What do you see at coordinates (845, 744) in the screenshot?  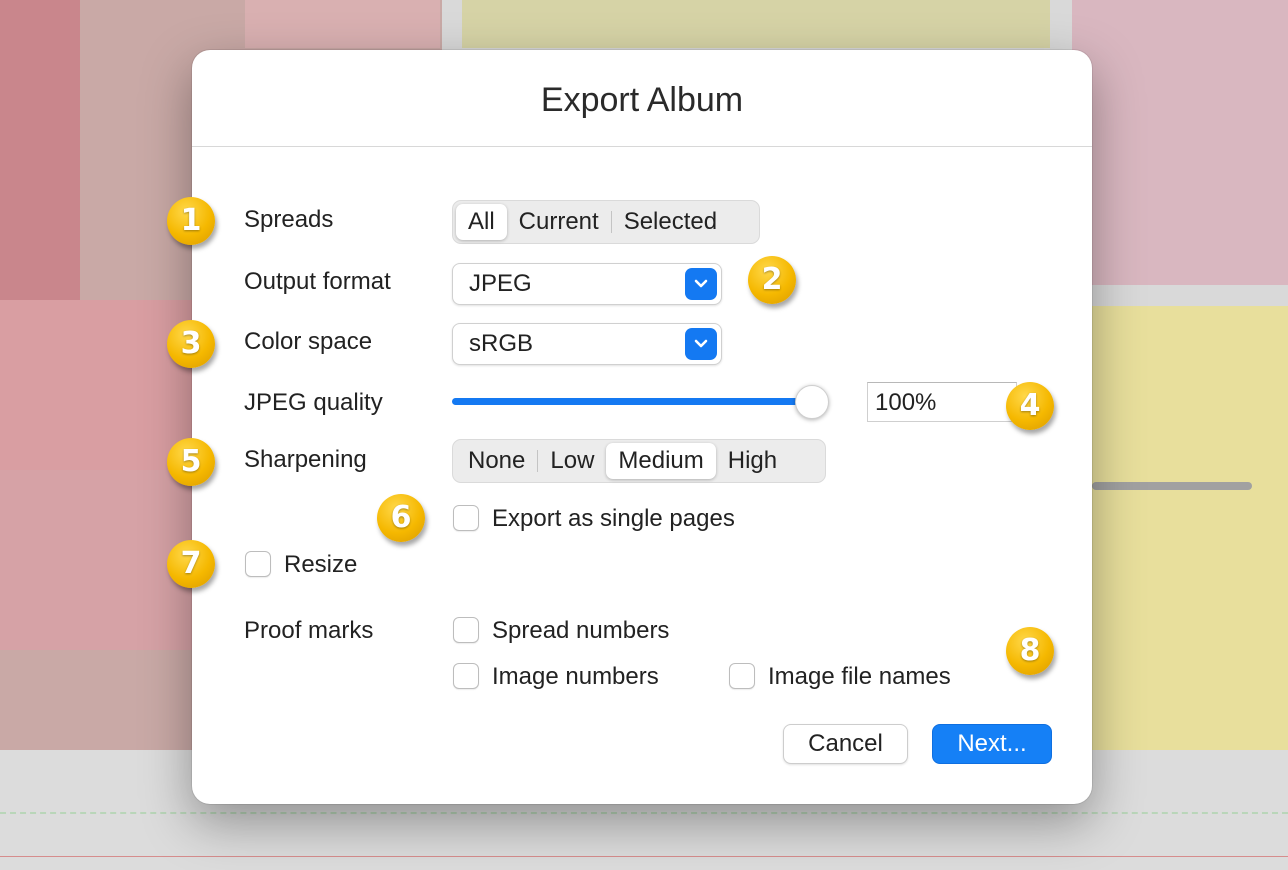 I see `cancel-button: Cancel` at bounding box center [845, 744].